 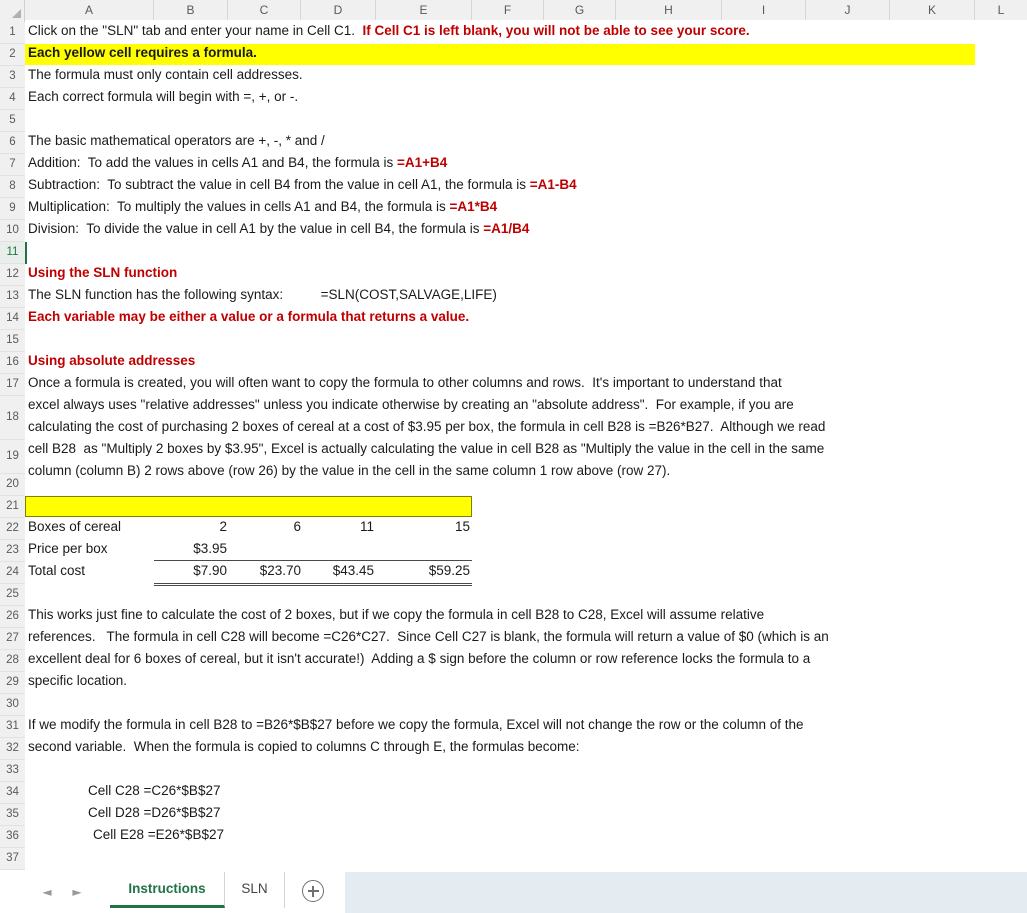 I want to click on row-header-16: 16, so click(x=12, y=363).